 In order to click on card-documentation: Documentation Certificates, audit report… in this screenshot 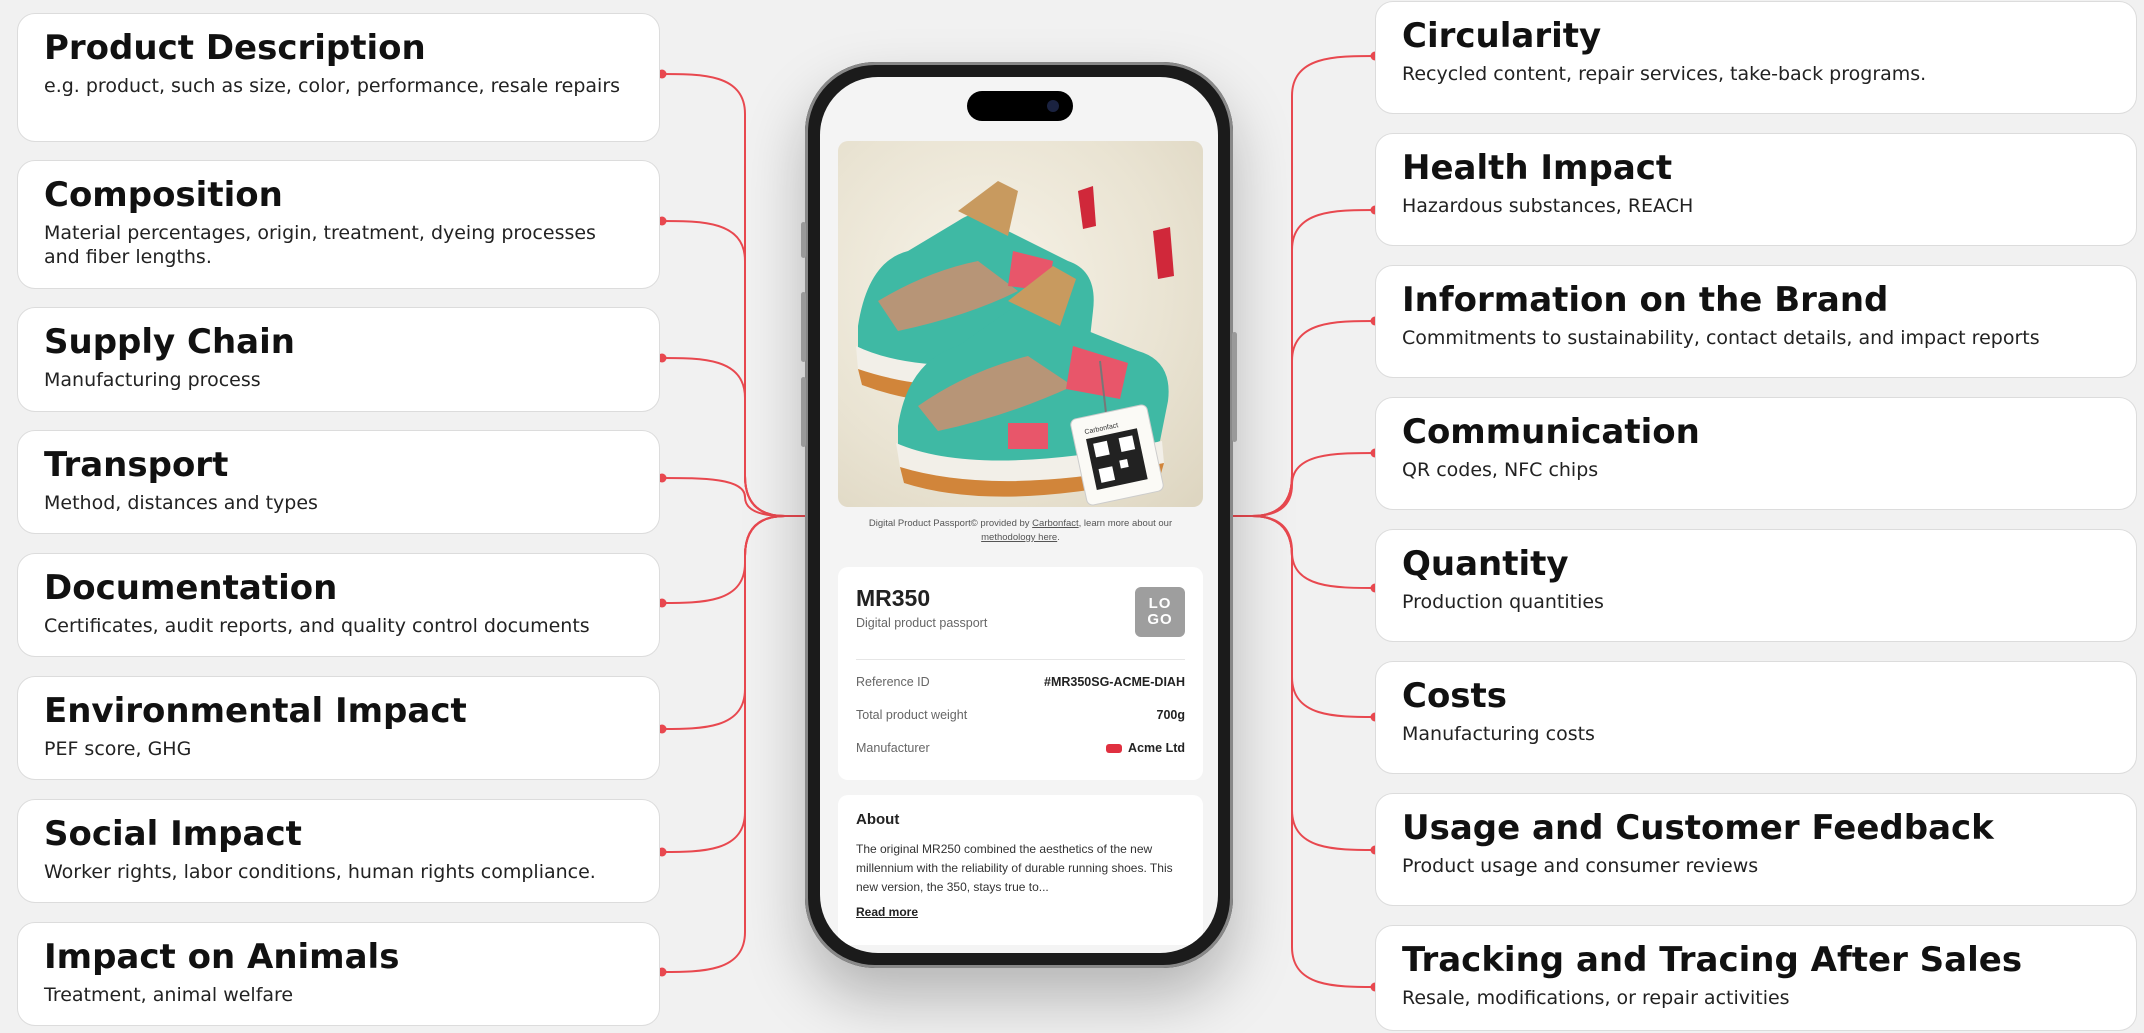, I will do `click(338, 605)`.